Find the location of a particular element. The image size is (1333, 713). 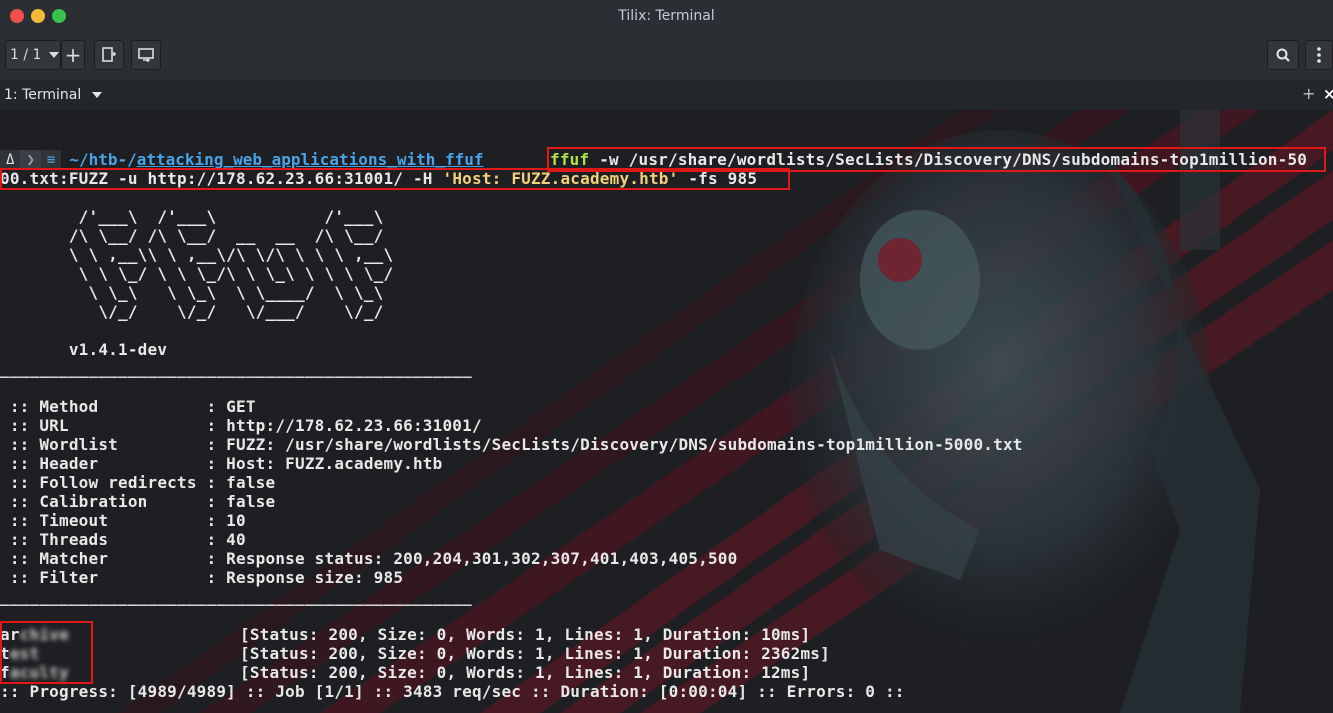

session-switcher: 1 / 1 is located at coordinates (33, 55).